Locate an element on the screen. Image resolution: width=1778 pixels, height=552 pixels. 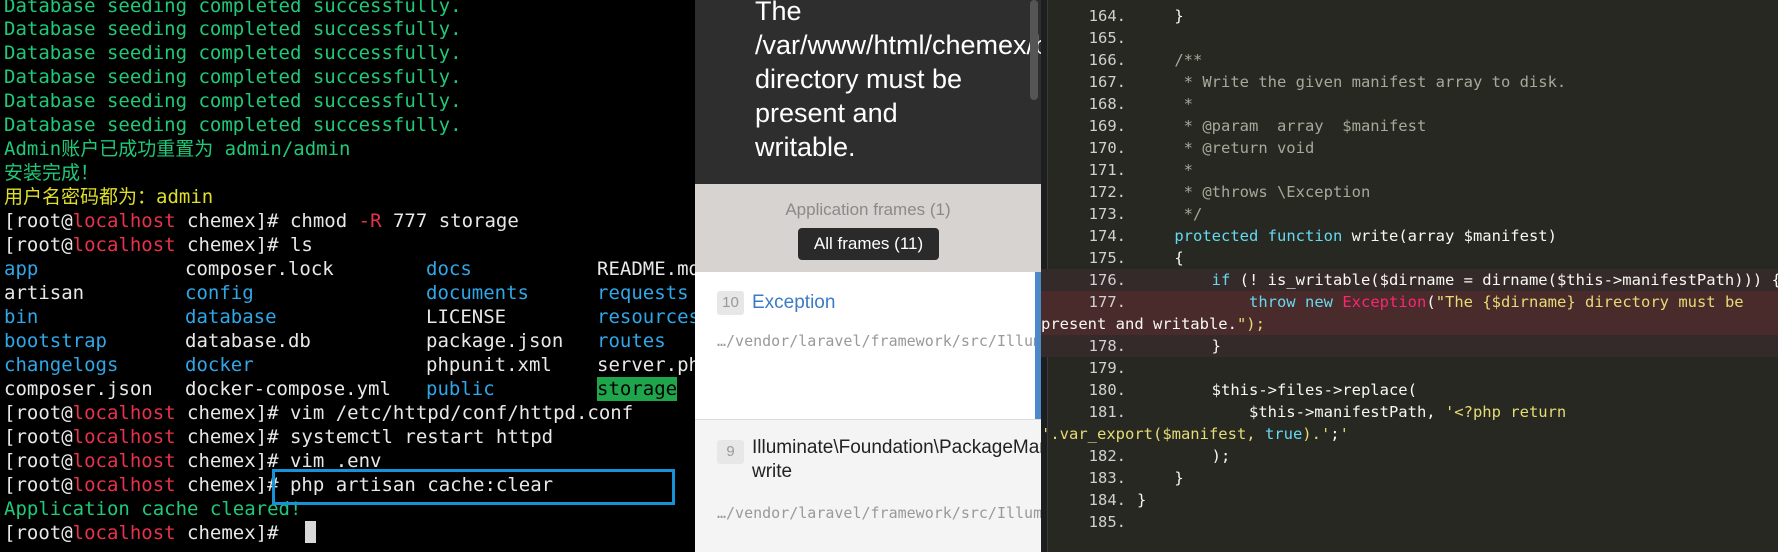
ls-entry: docker is located at coordinates (219, 365).